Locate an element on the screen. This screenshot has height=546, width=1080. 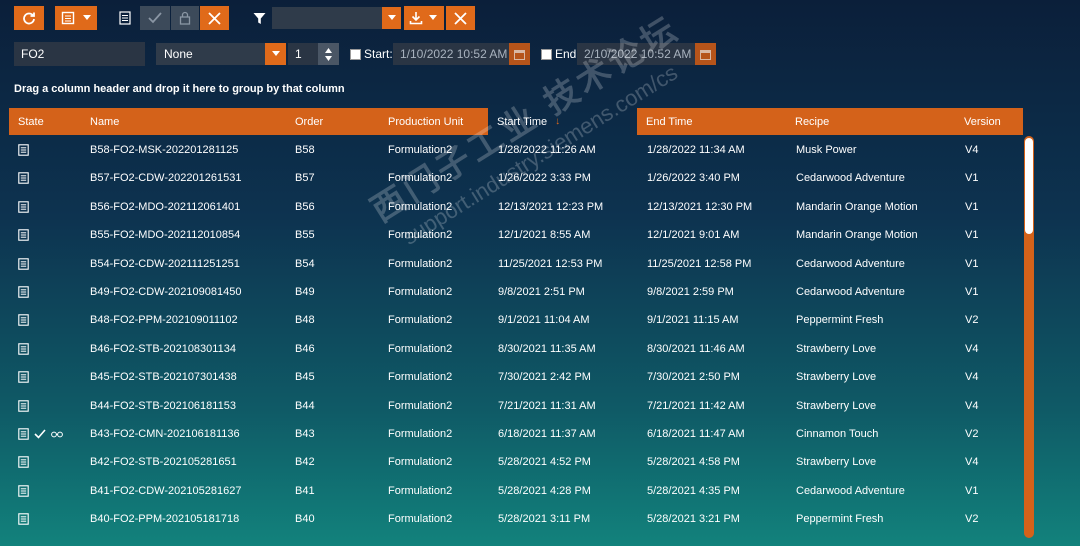
chevron-up-icon is located at coordinates (328, 50).